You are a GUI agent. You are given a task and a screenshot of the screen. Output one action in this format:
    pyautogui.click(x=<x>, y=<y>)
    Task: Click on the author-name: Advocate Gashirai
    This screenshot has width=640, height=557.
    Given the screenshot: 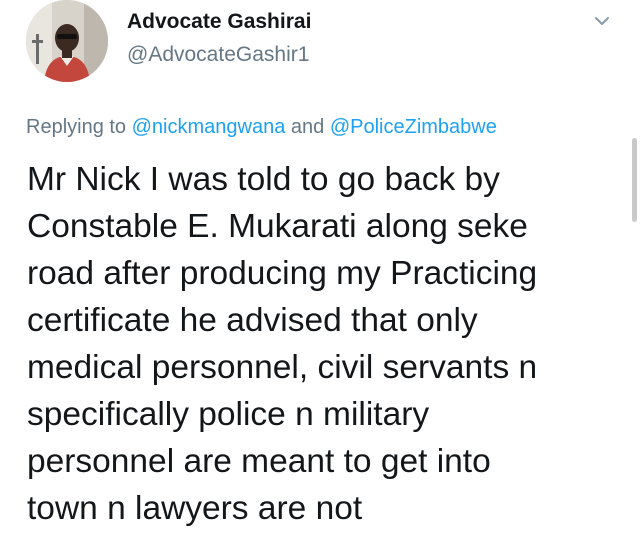 What is the action you would take?
    pyautogui.click(x=219, y=22)
    